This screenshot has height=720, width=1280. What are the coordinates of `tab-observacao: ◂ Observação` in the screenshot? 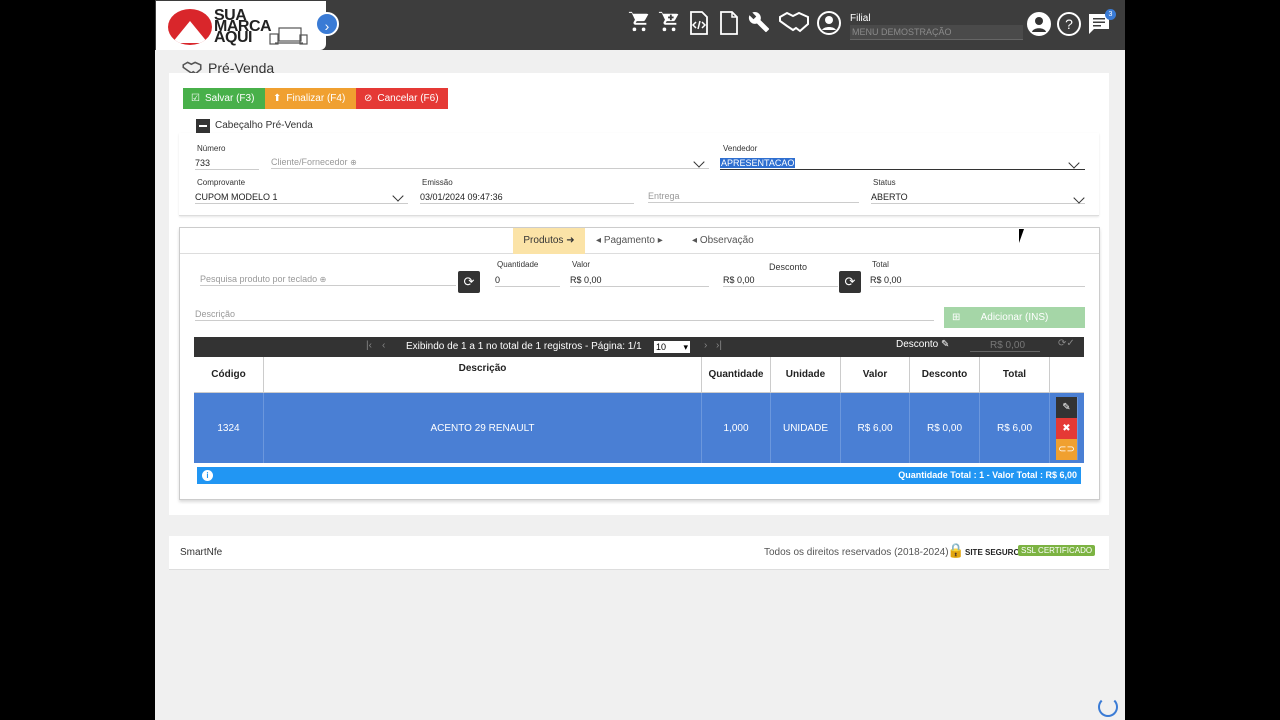 It's located at (723, 241).